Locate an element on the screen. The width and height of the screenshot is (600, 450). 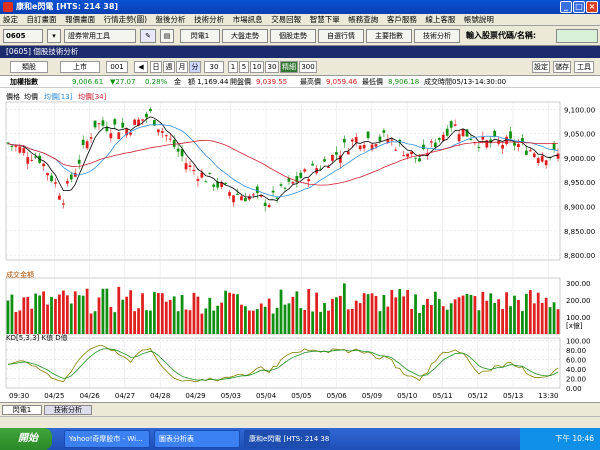
toolbar-button-flash1: 閃電1 is located at coordinates (200, 36).